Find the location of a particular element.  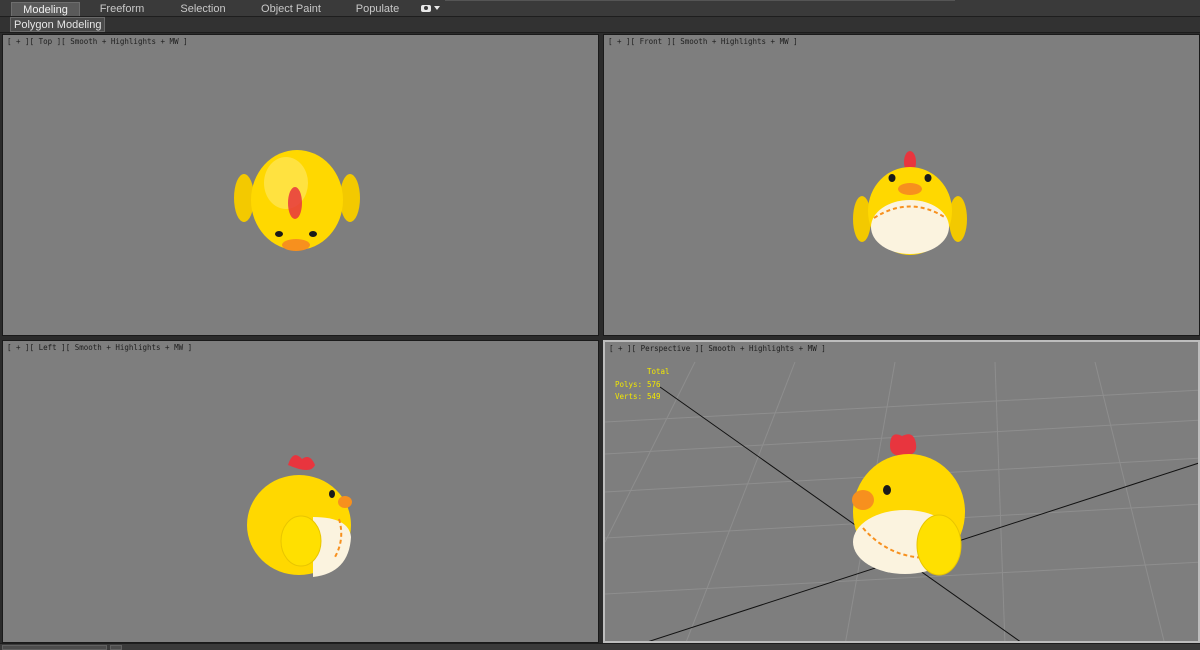

tab-freeform: Freeform is located at coordinates (122, 9).